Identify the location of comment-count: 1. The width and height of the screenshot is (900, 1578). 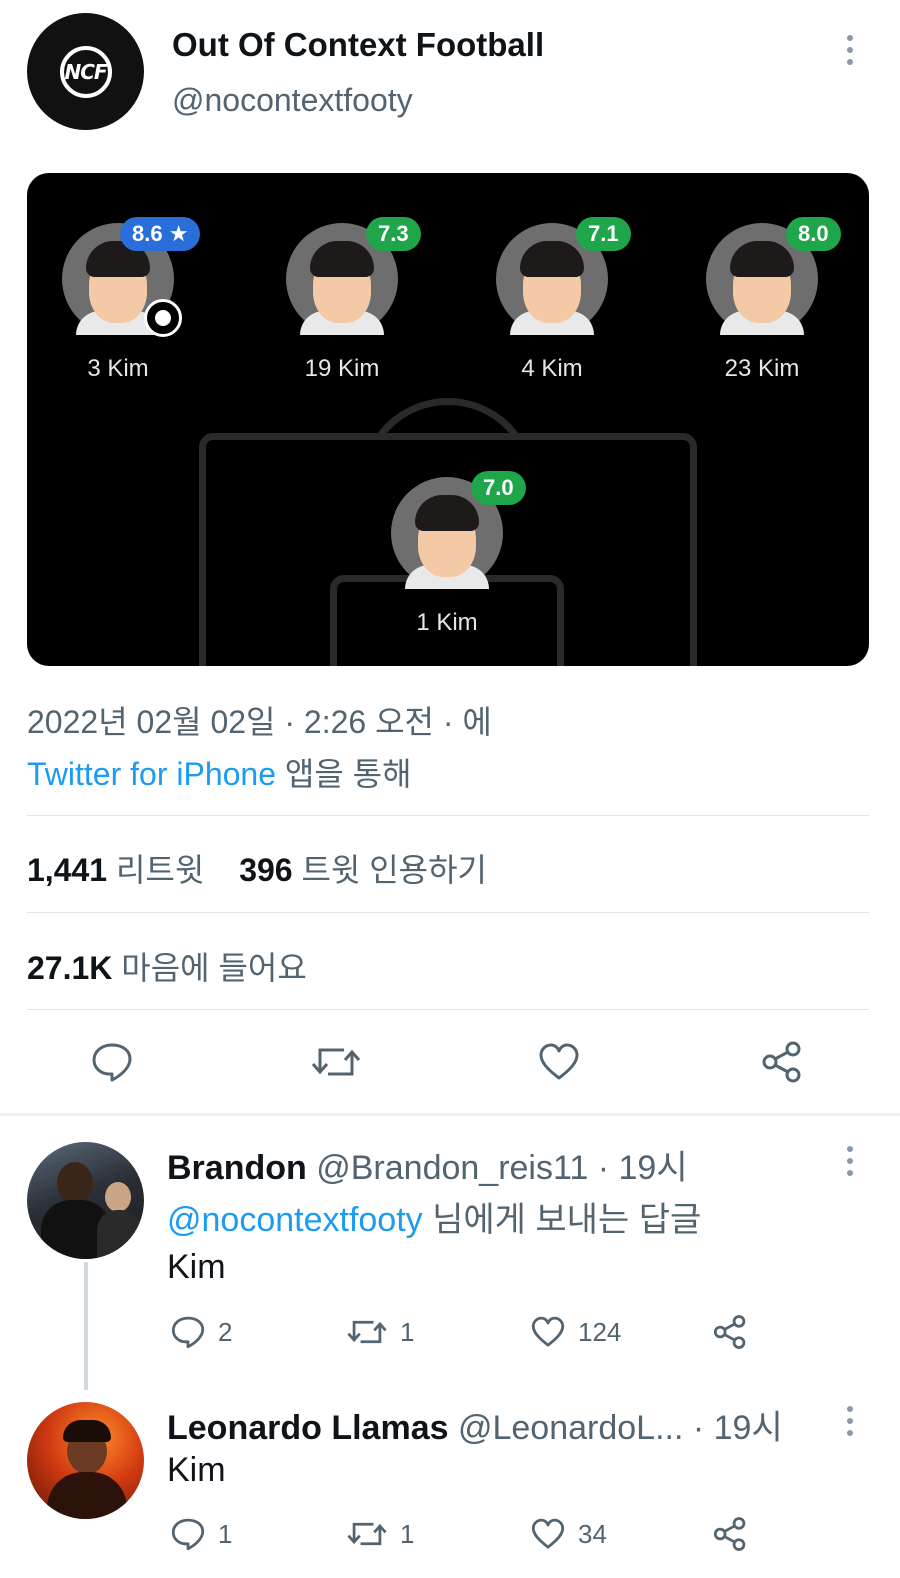
(225, 1533).